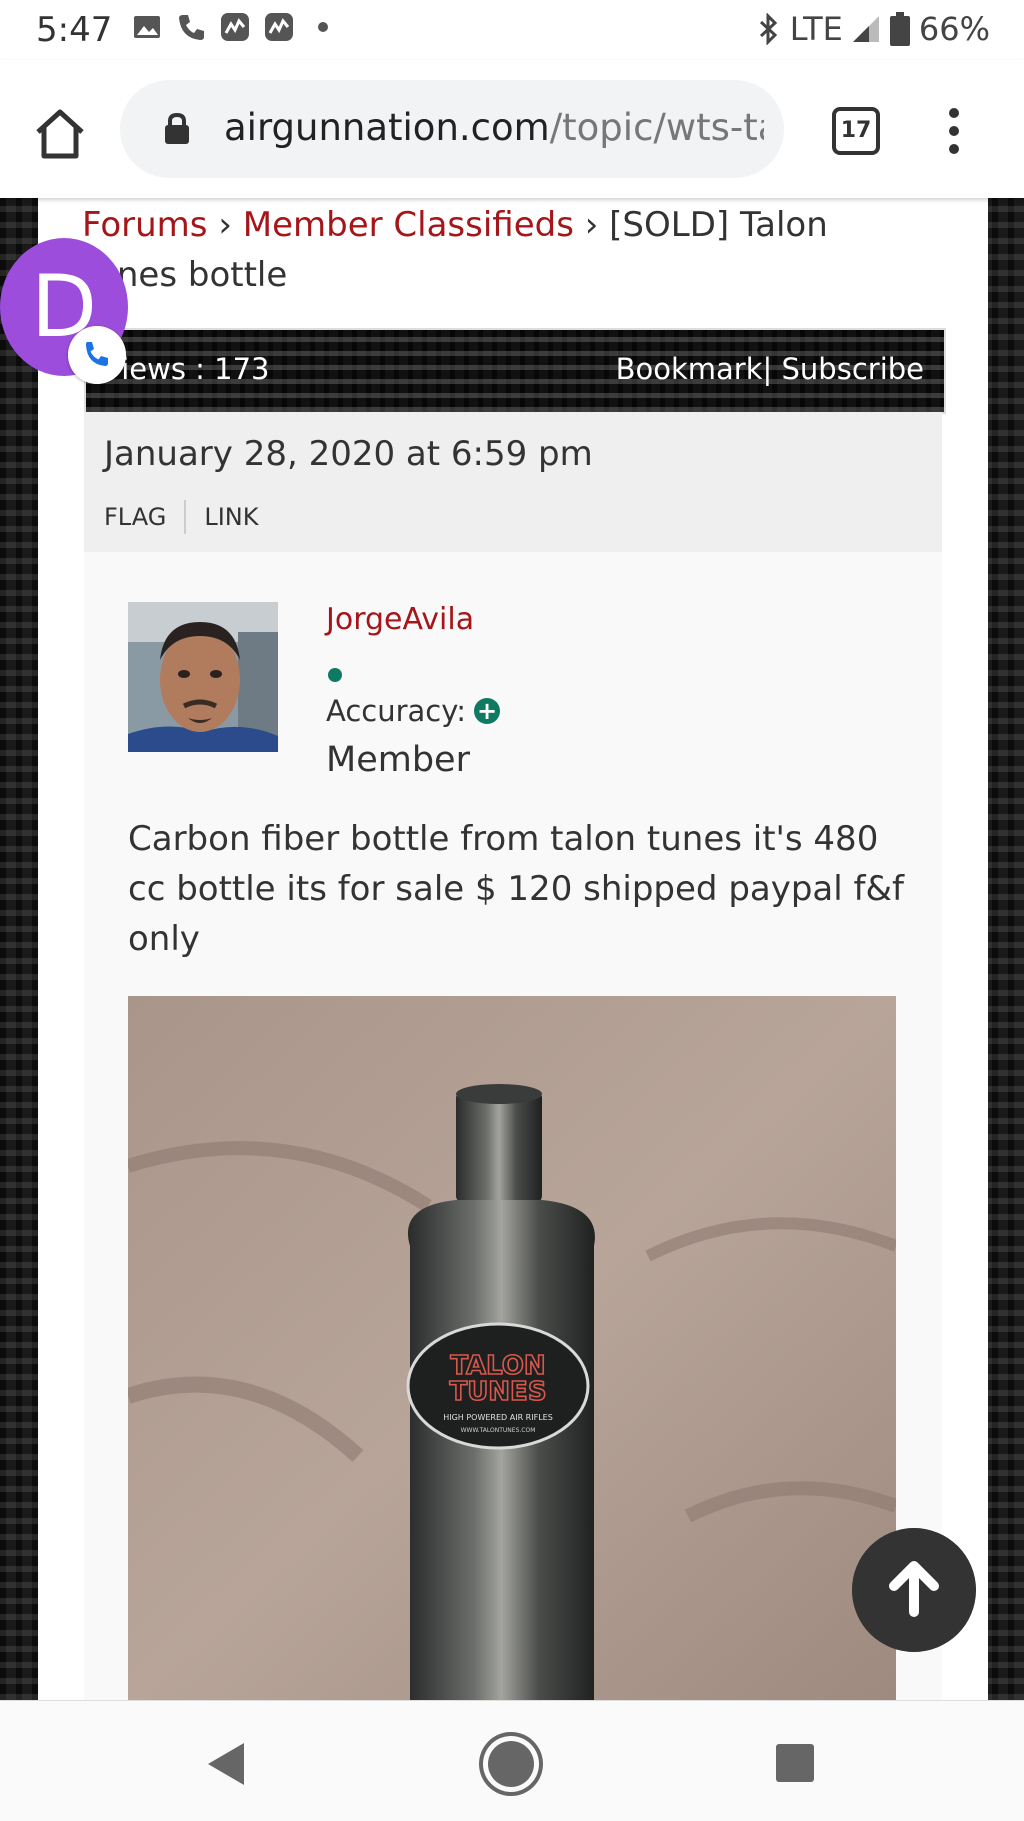  I want to click on online-status-icon, so click(335, 675).